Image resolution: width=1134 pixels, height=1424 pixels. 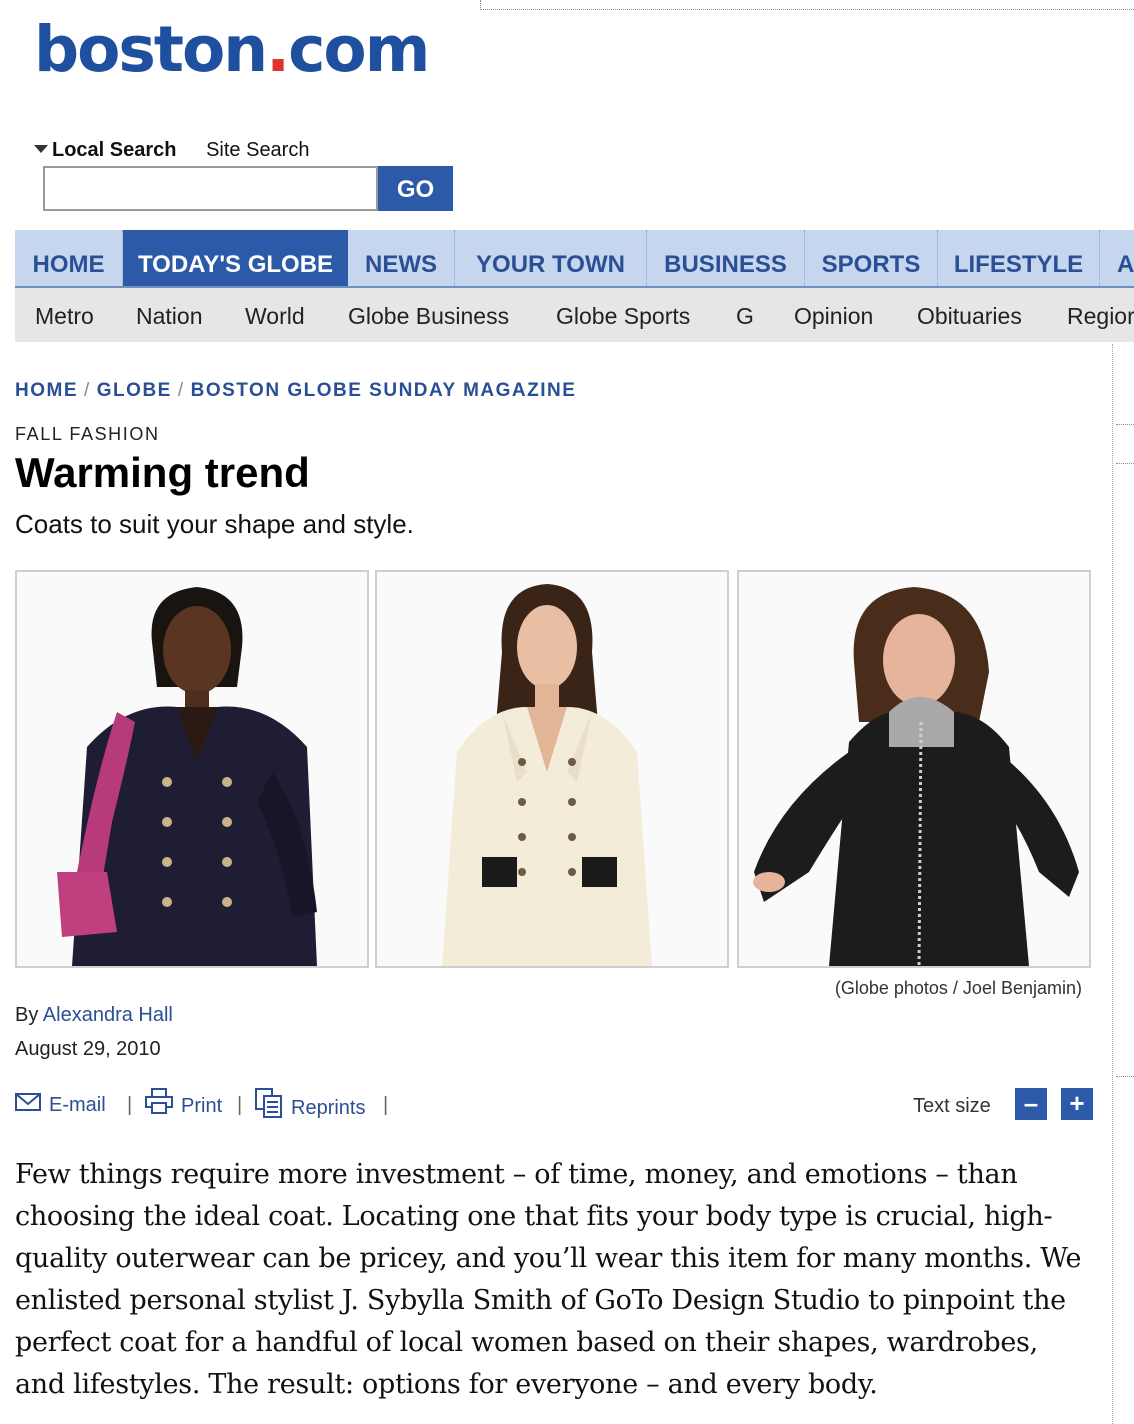 What do you see at coordinates (415, 188) in the screenshot?
I see `search-go-button: GO` at bounding box center [415, 188].